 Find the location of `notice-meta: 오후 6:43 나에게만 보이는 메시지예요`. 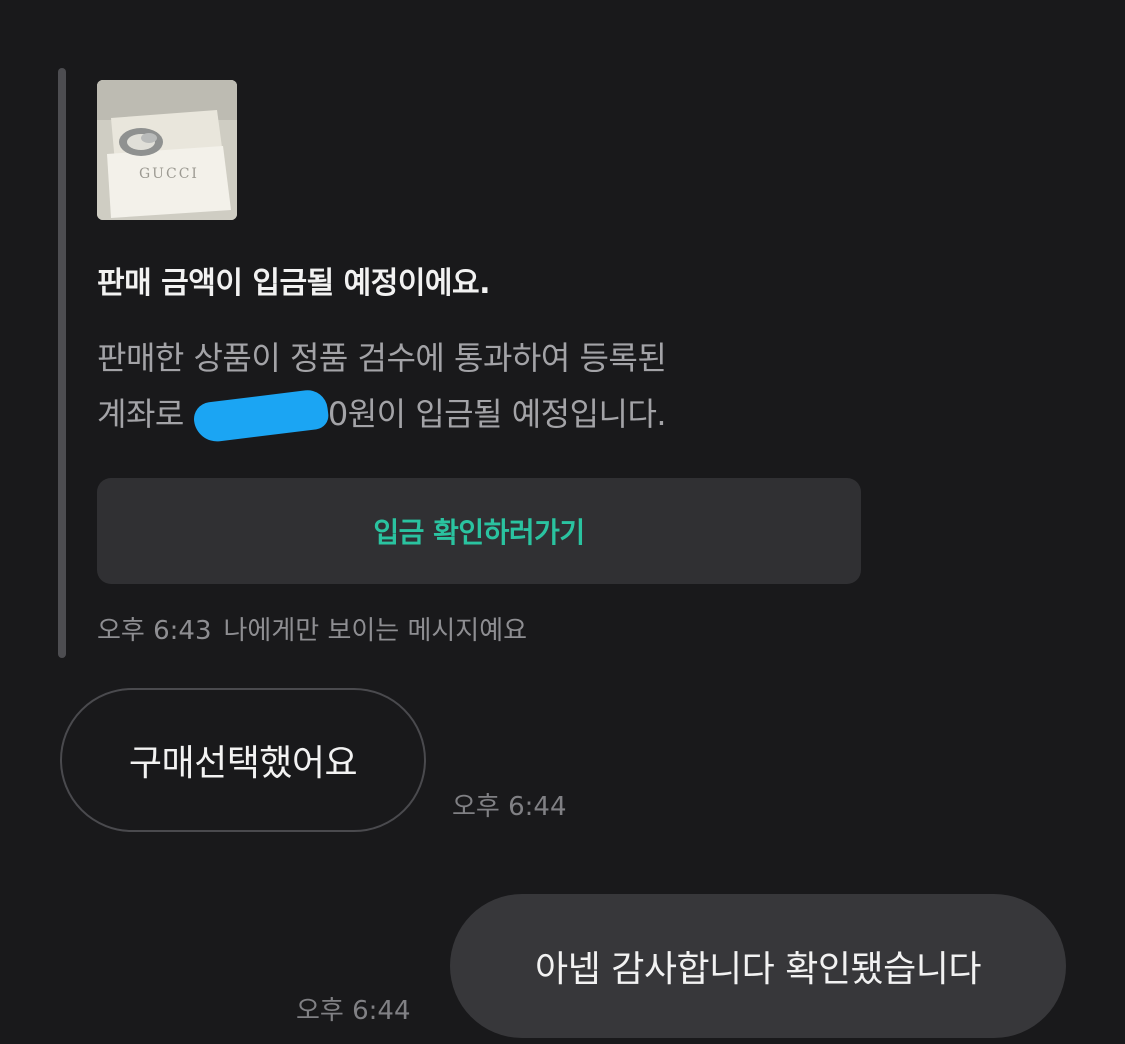

notice-meta: 오후 6:43 나에게만 보이는 메시지예요 is located at coordinates (312, 628).